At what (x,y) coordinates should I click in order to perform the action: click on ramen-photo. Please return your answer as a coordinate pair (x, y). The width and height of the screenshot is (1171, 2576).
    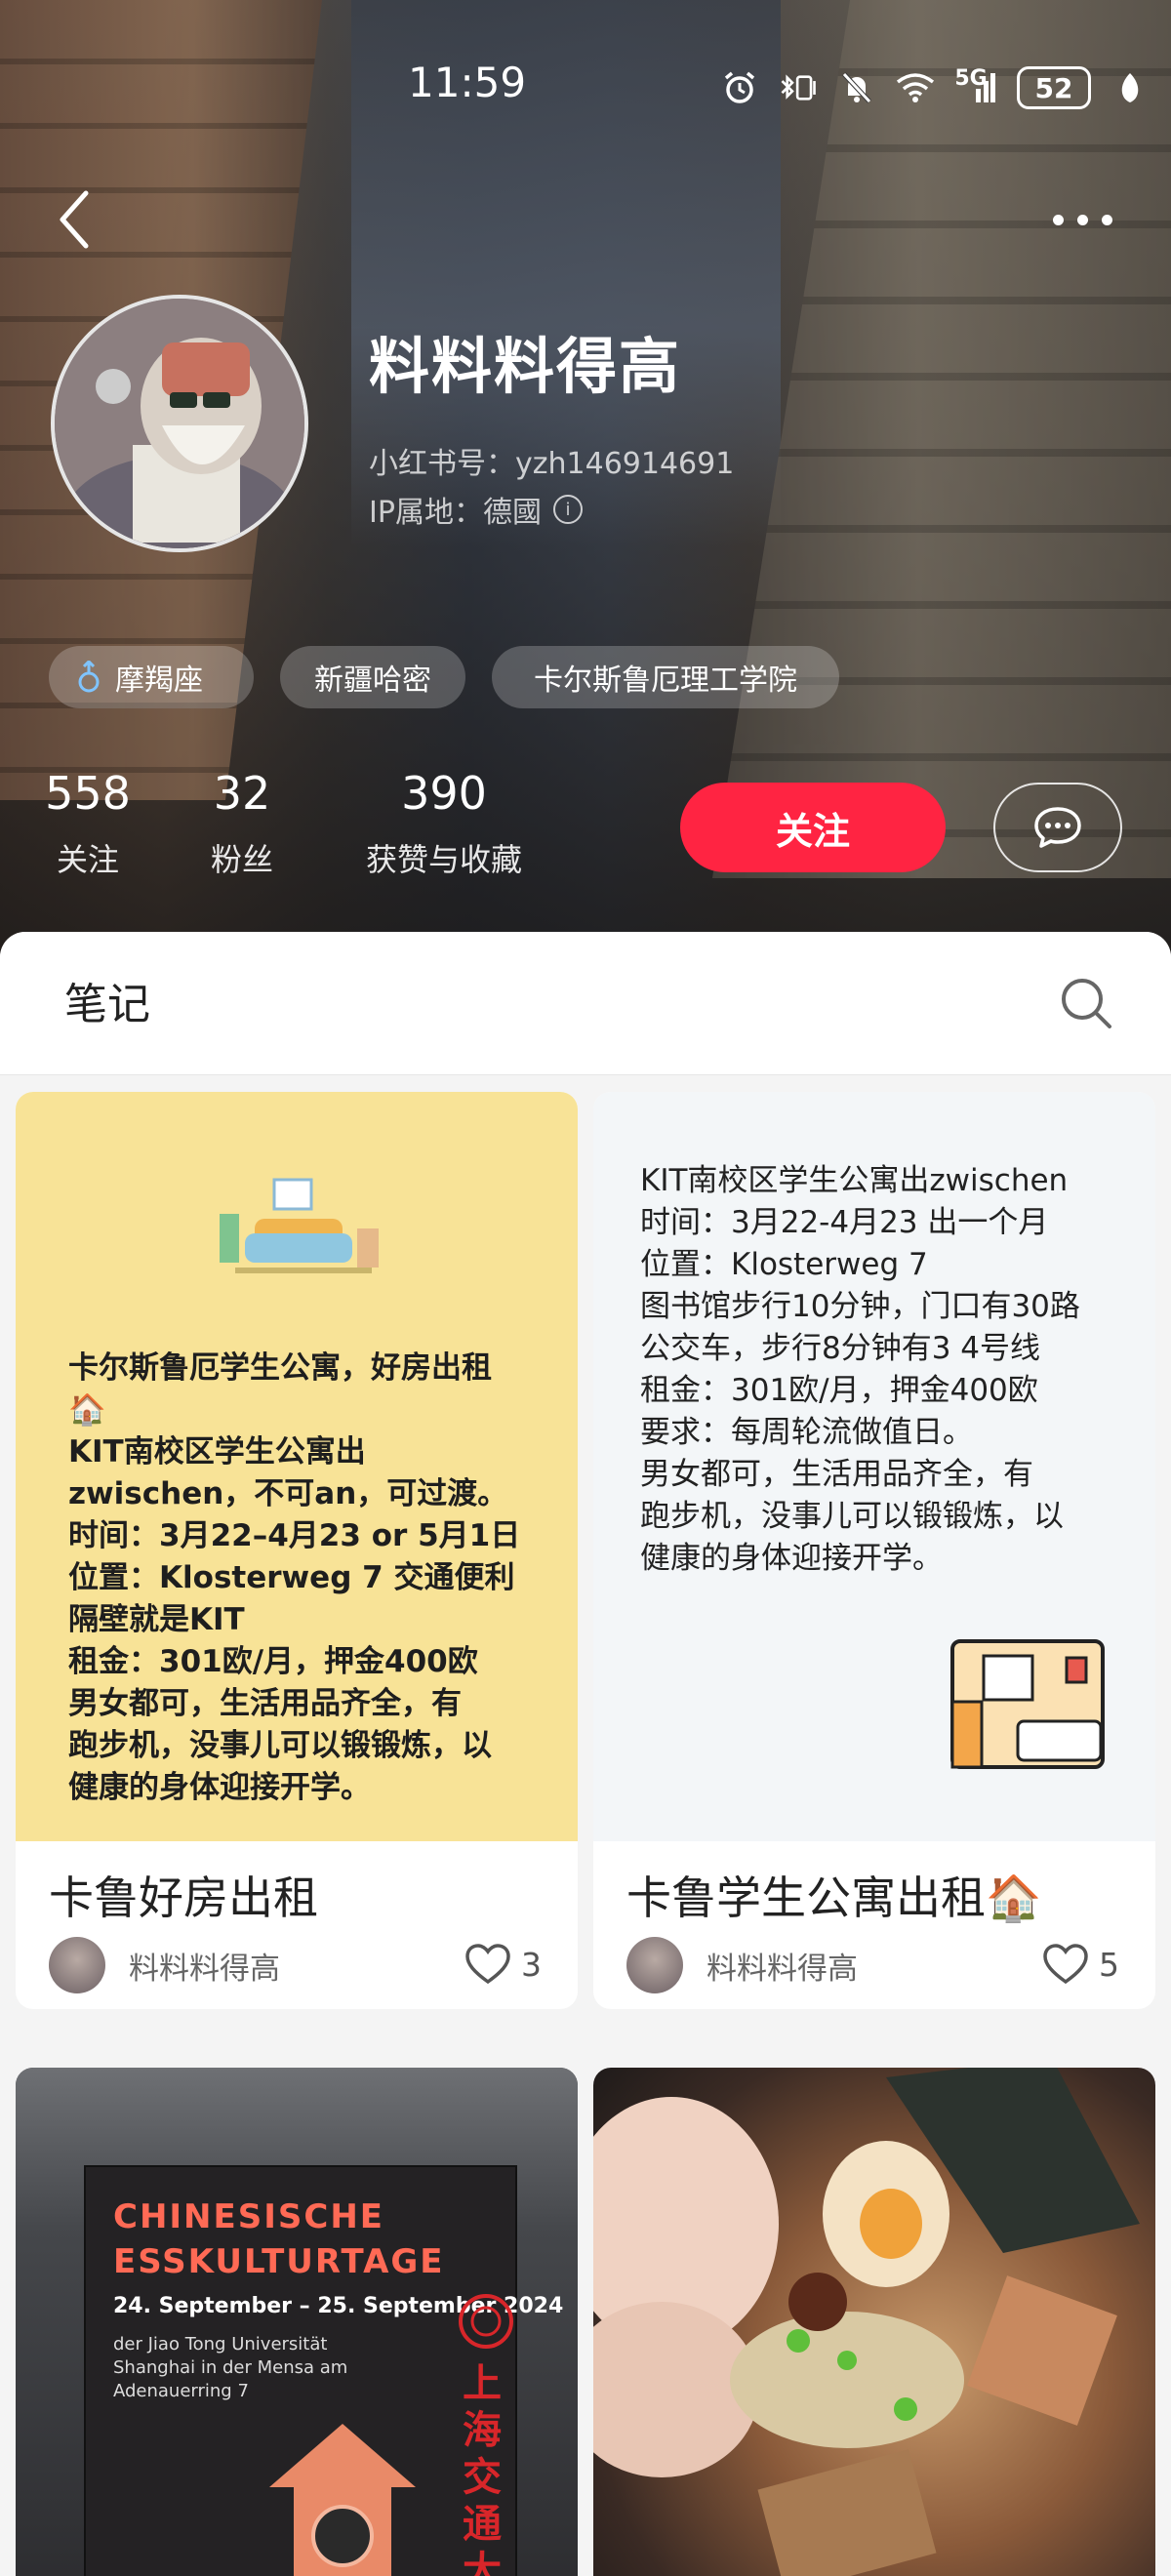
    Looking at the image, I should click on (874, 2322).